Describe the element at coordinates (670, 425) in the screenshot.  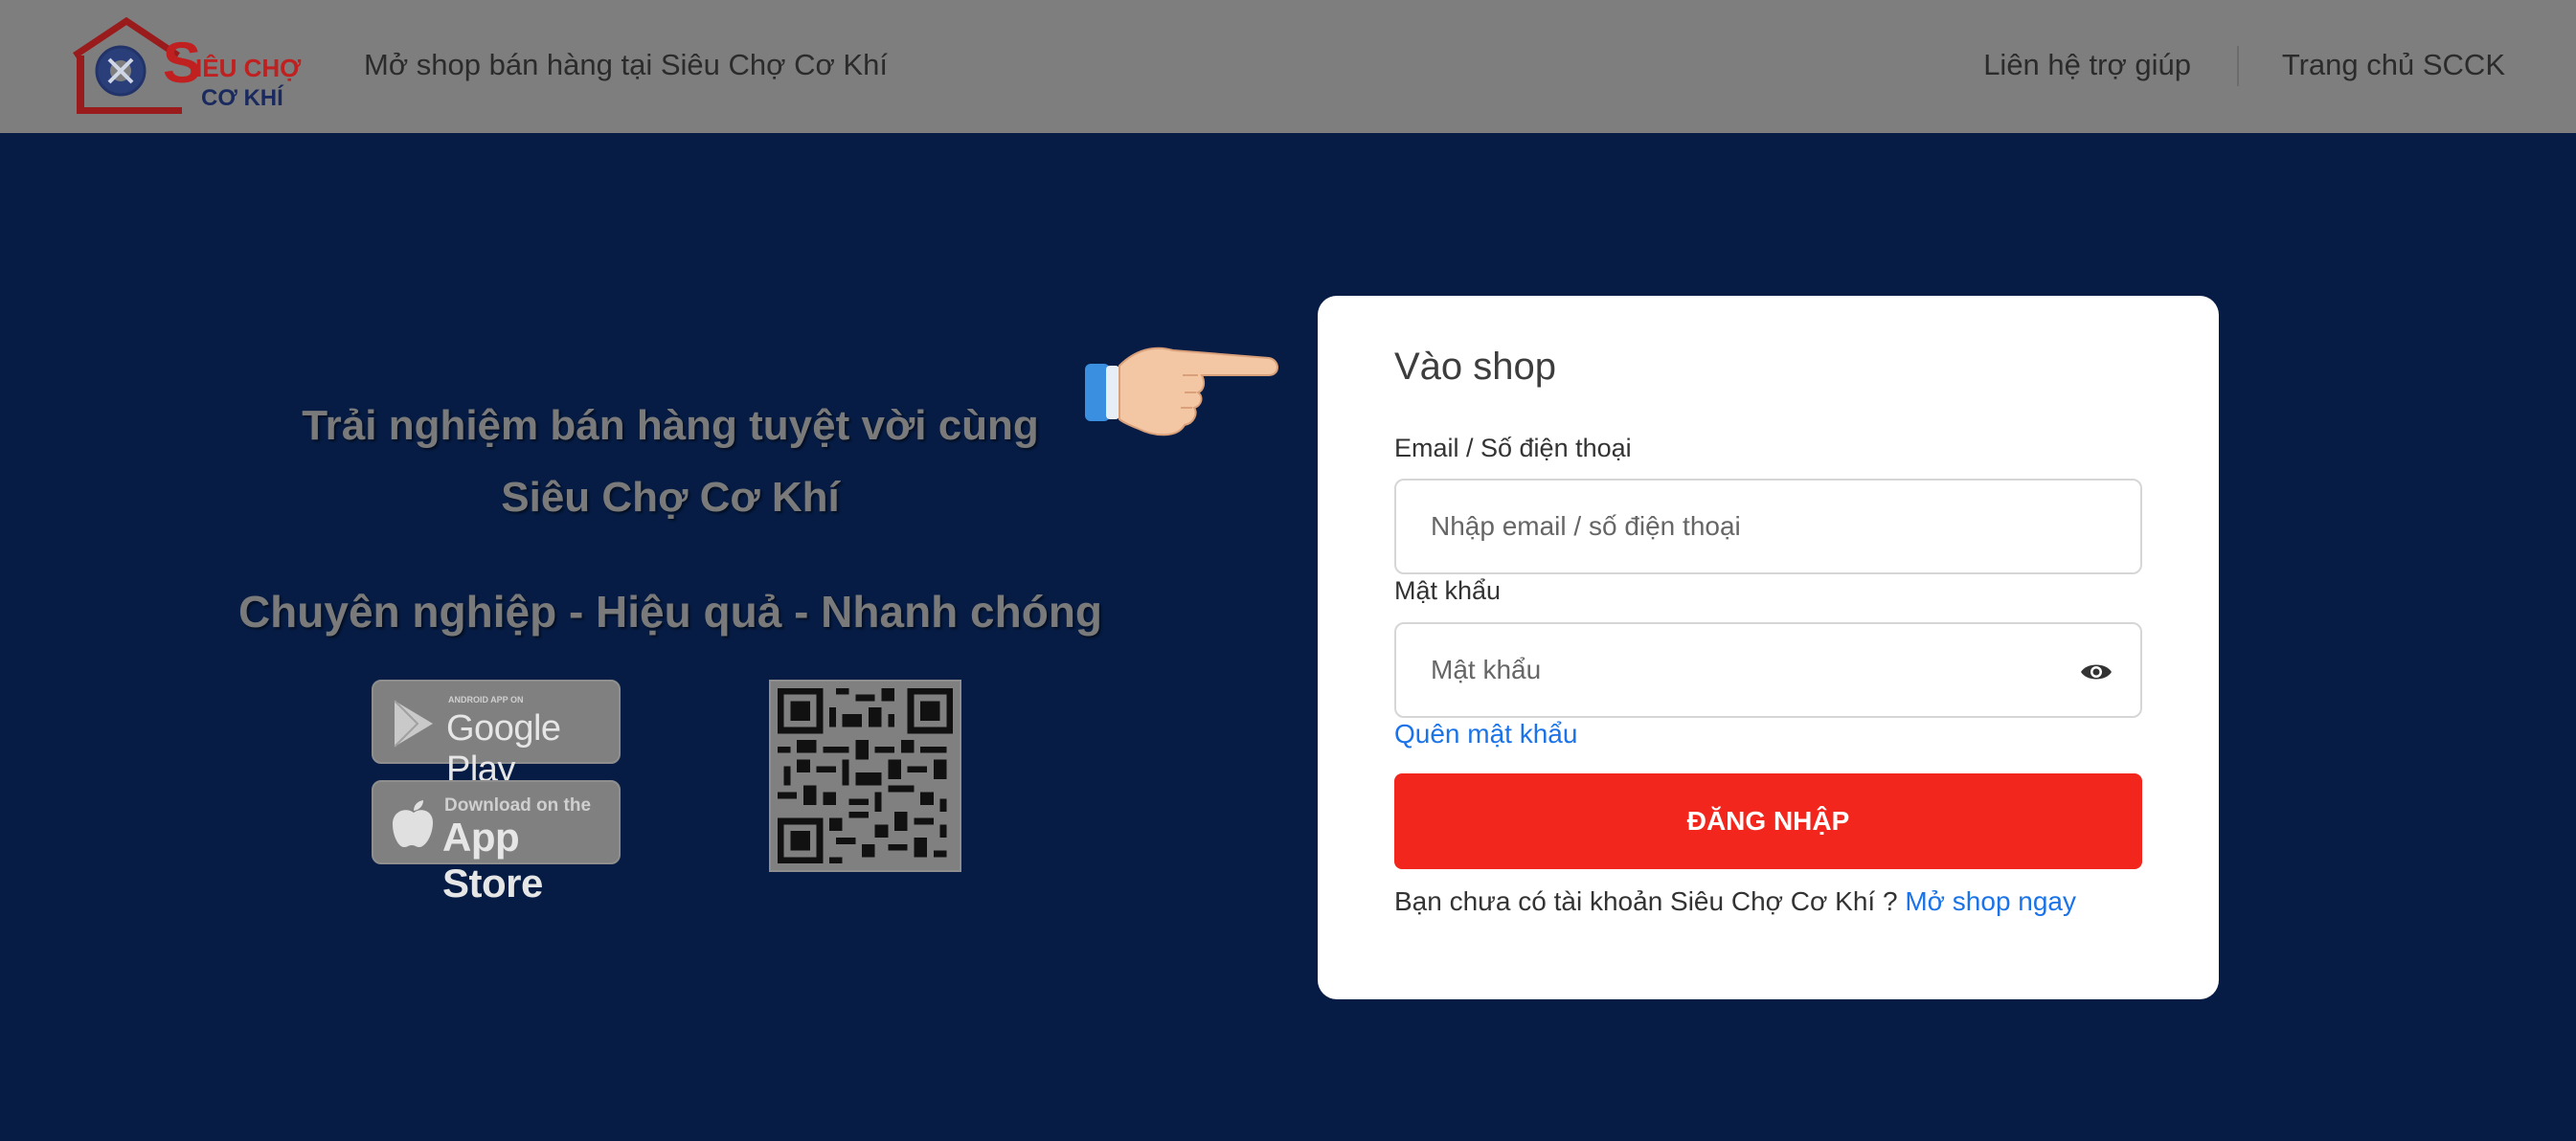
I see `promo-headline-line1: Trải nghiệm bán hàng tuyệt vời cùng` at that location.